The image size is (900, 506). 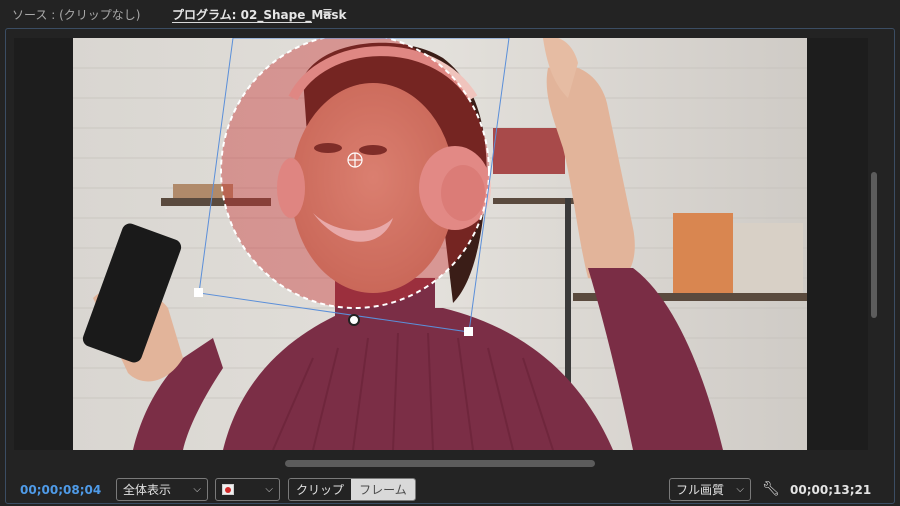 What do you see at coordinates (242, 22) in the screenshot?
I see `active-tab-indicator` at bounding box center [242, 22].